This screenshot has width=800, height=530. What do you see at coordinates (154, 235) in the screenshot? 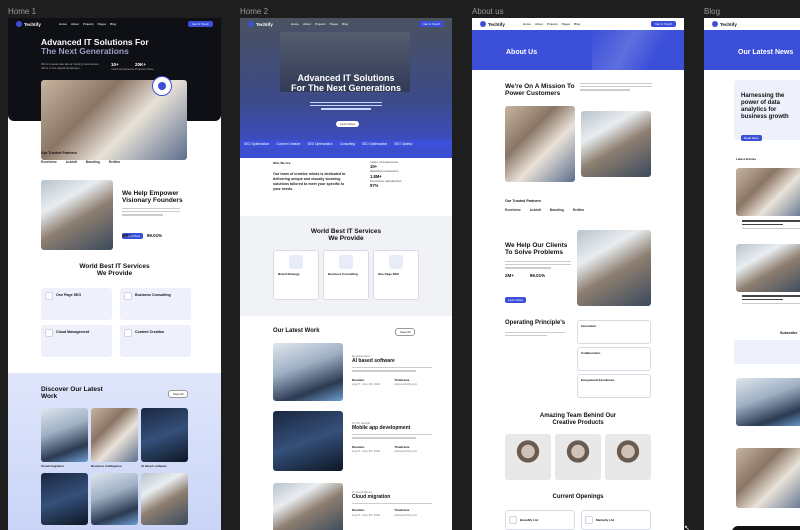
I see `empower-stat2: 99.01%` at bounding box center [154, 235].